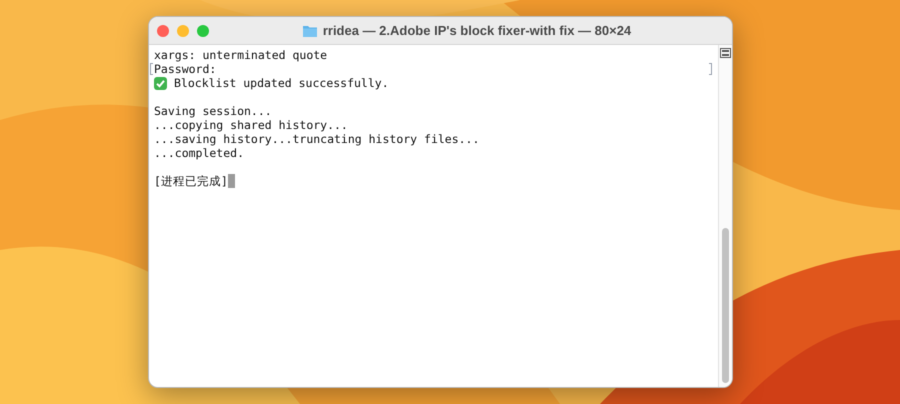 Image resolution: width=900 pixels, height=404 pixels. Describe the element at coordinates (203, 30) in the screenshot. I see `zoom-button` at that location.